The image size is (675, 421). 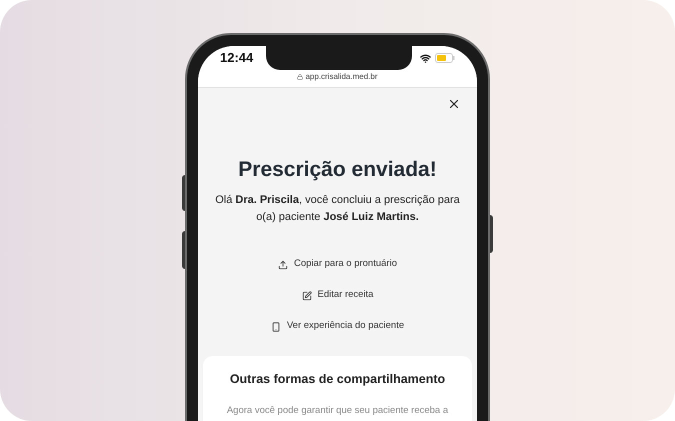 What do you see at coordinates (337, 170) in the screenshot?
I see `screen-title: Prescrição enviada!` at bounding box center [337, 170].